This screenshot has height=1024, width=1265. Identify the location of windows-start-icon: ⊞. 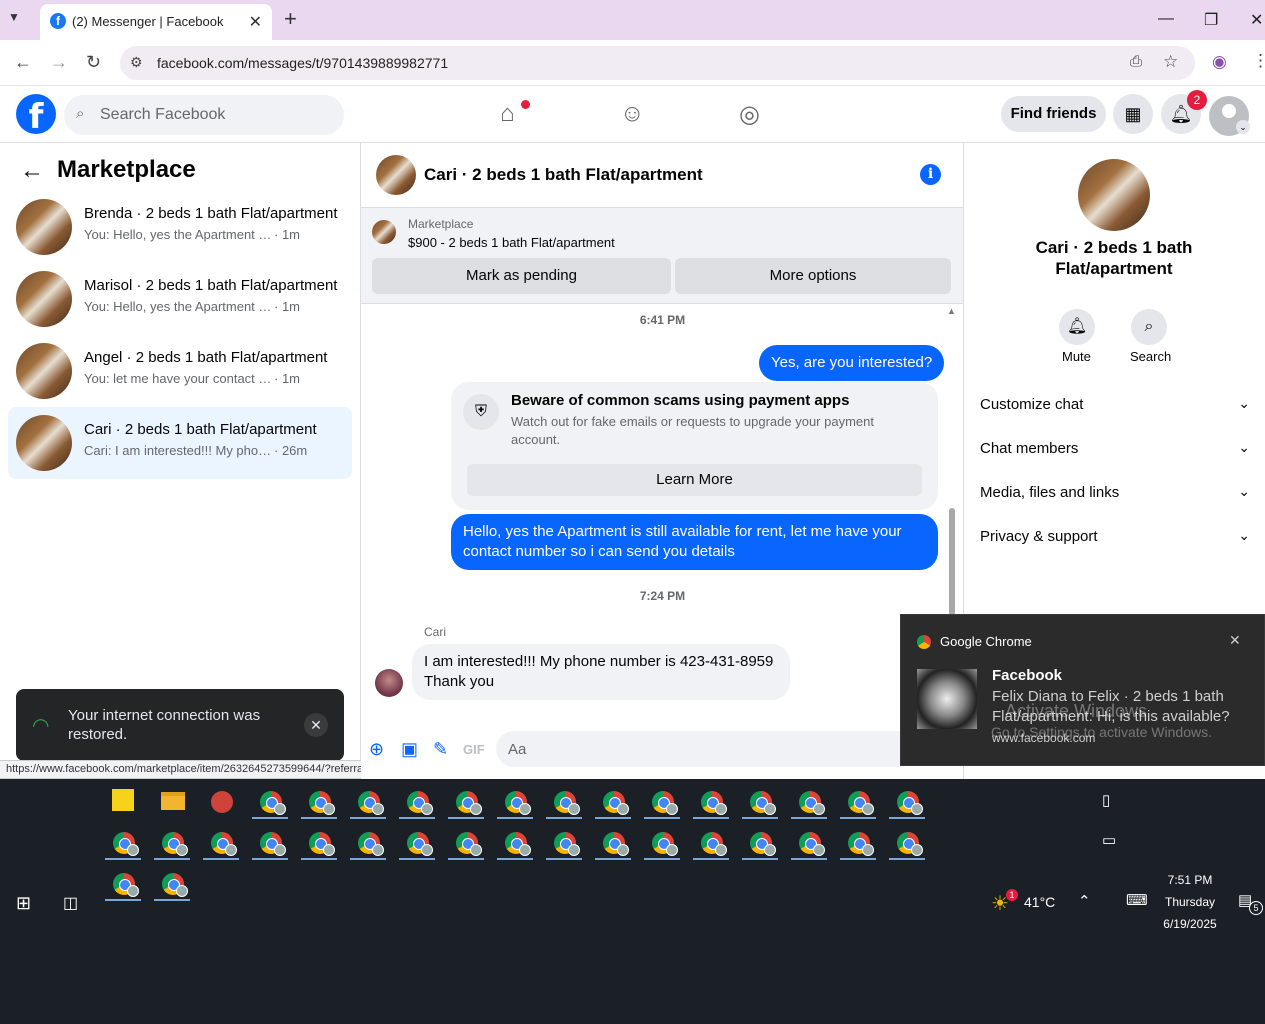
(23, 903).